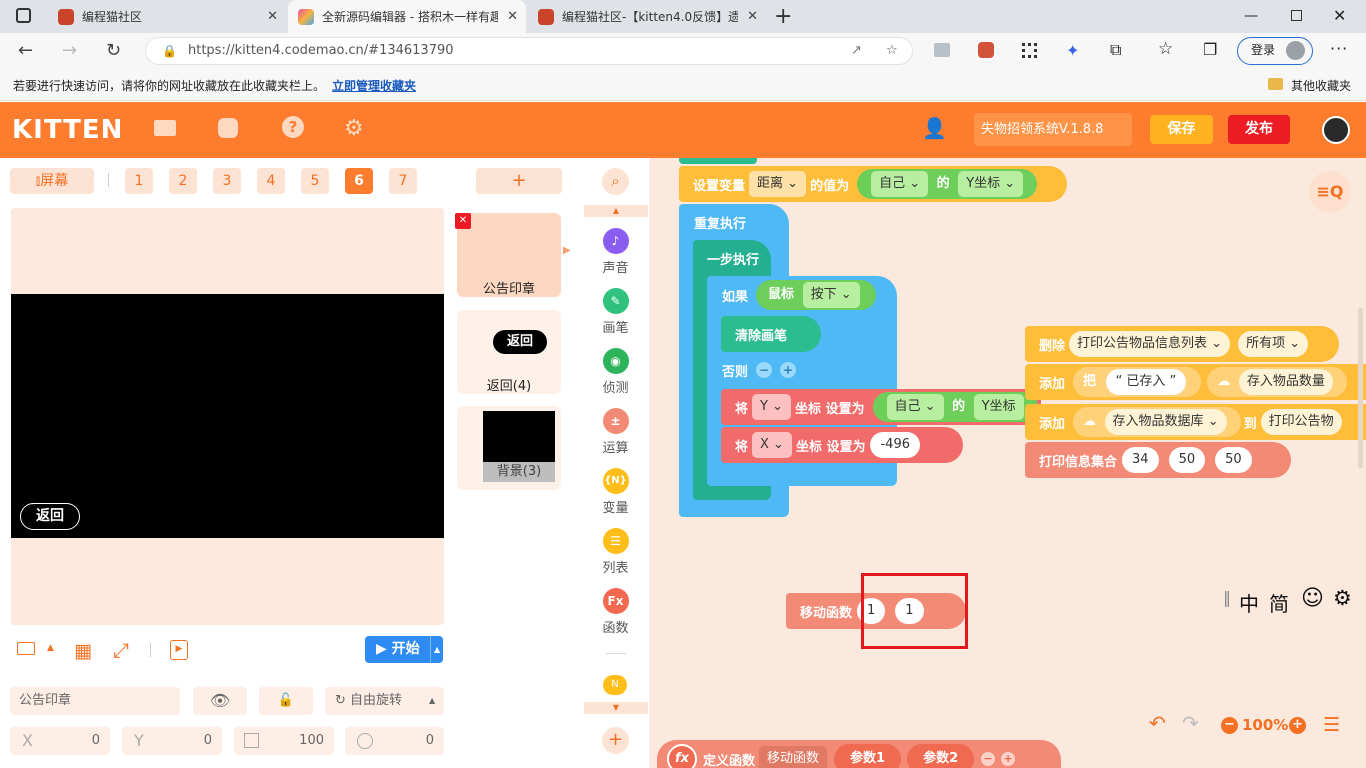  I want to click on new-tab-icon: +, so click(783, 16).